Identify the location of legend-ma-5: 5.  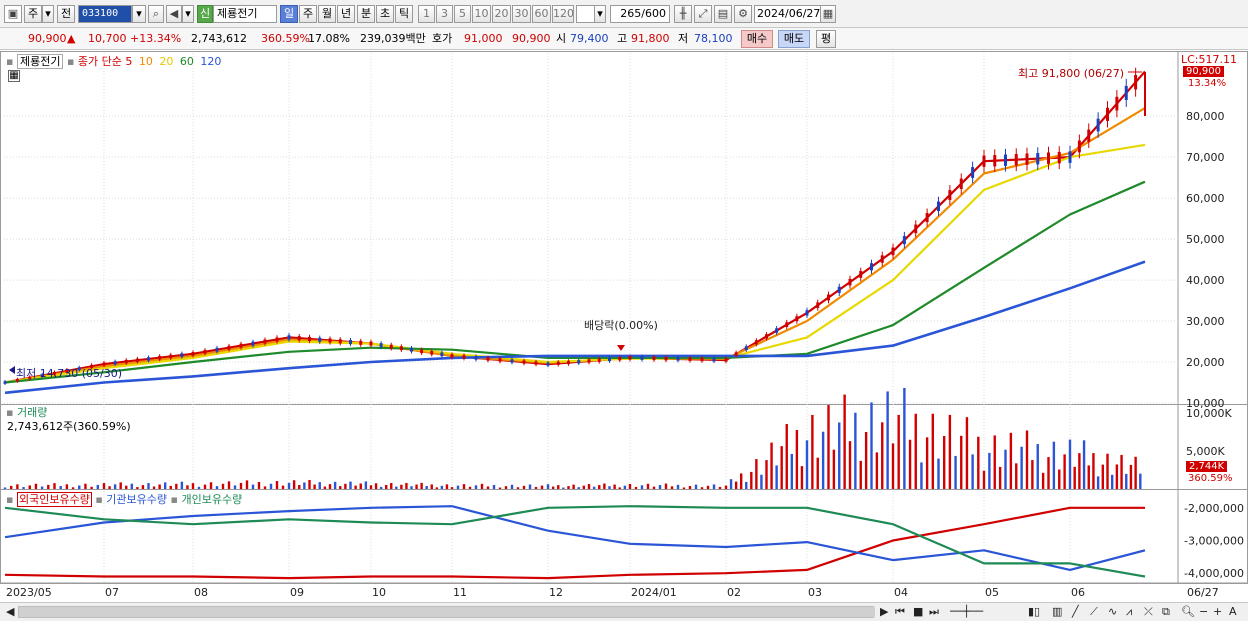
(128, 61).